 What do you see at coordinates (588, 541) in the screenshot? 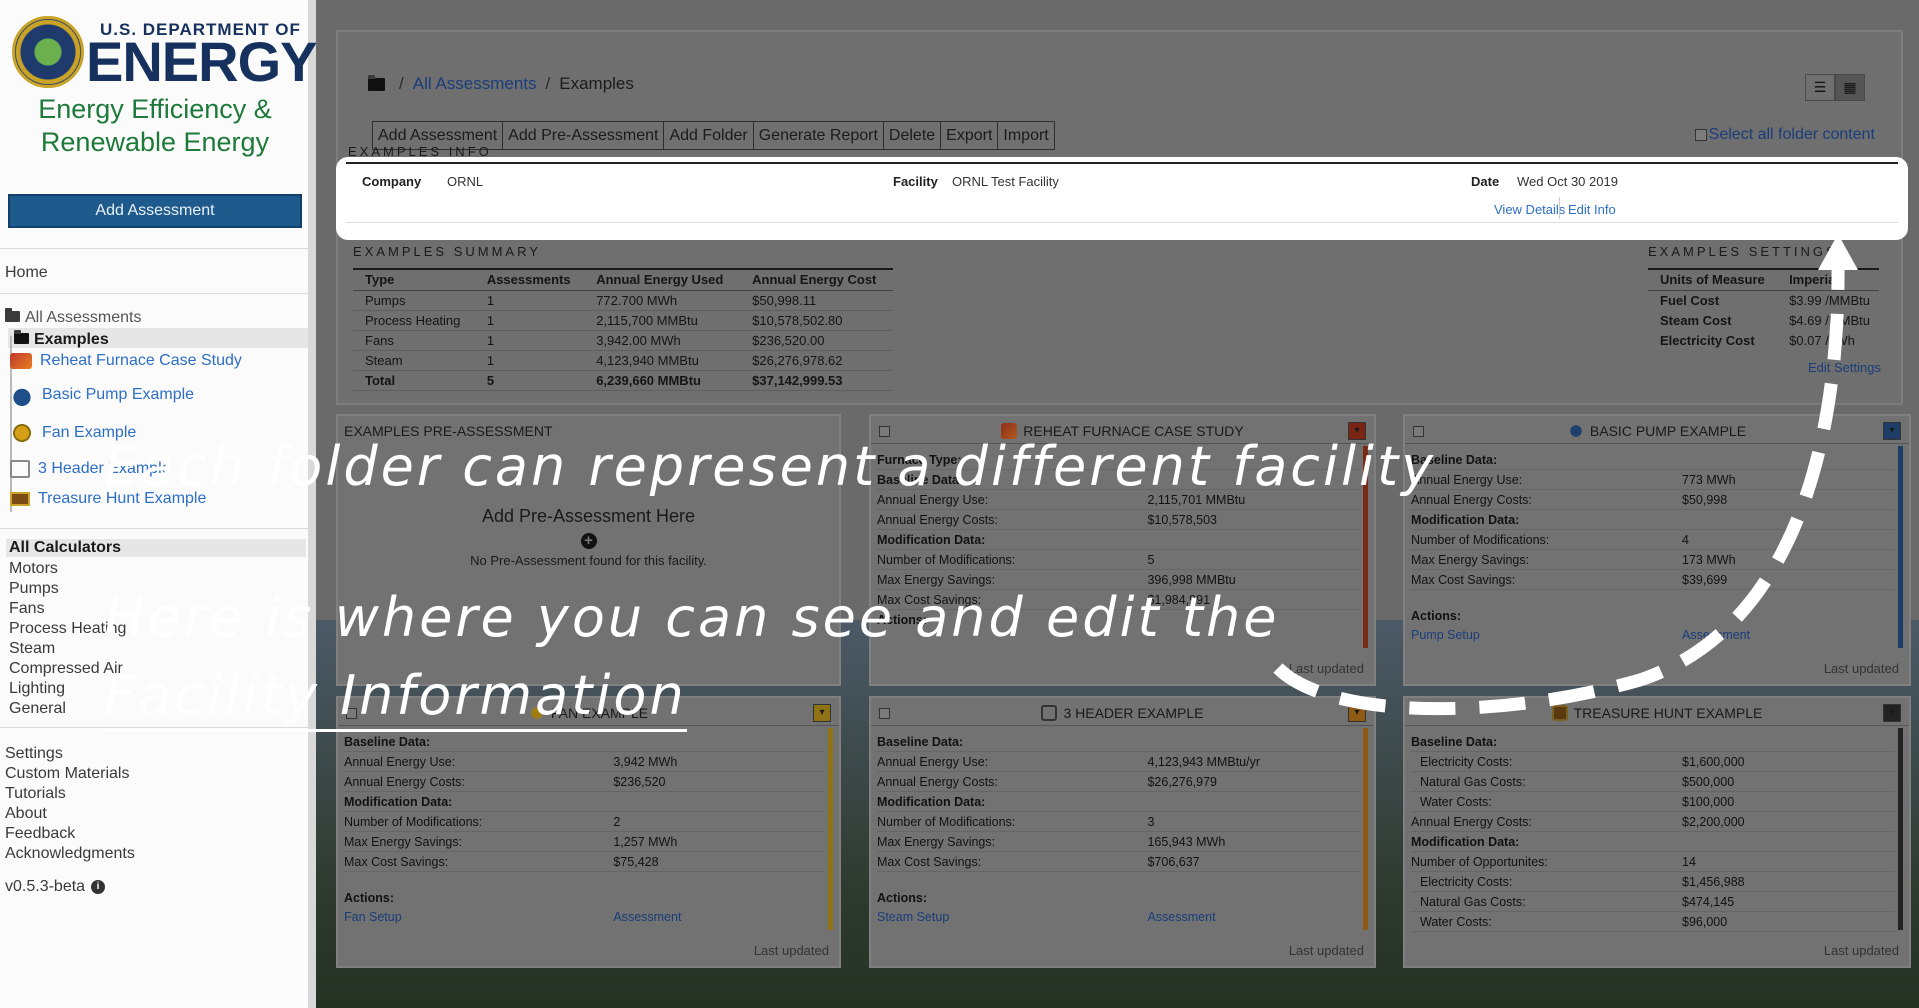
I see `add-circle-icon: +` at bounding box center [588, 541].